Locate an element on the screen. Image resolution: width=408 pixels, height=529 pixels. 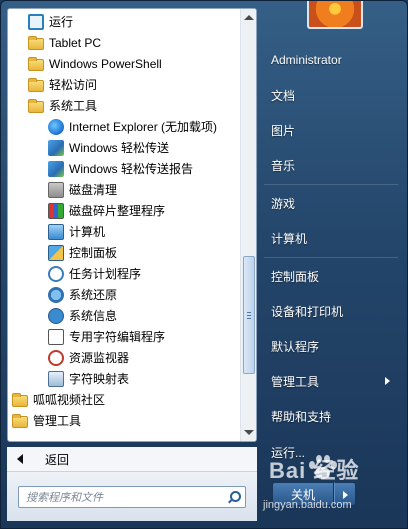
right-item-documents: 文档 is located at coordinates (331, 95).